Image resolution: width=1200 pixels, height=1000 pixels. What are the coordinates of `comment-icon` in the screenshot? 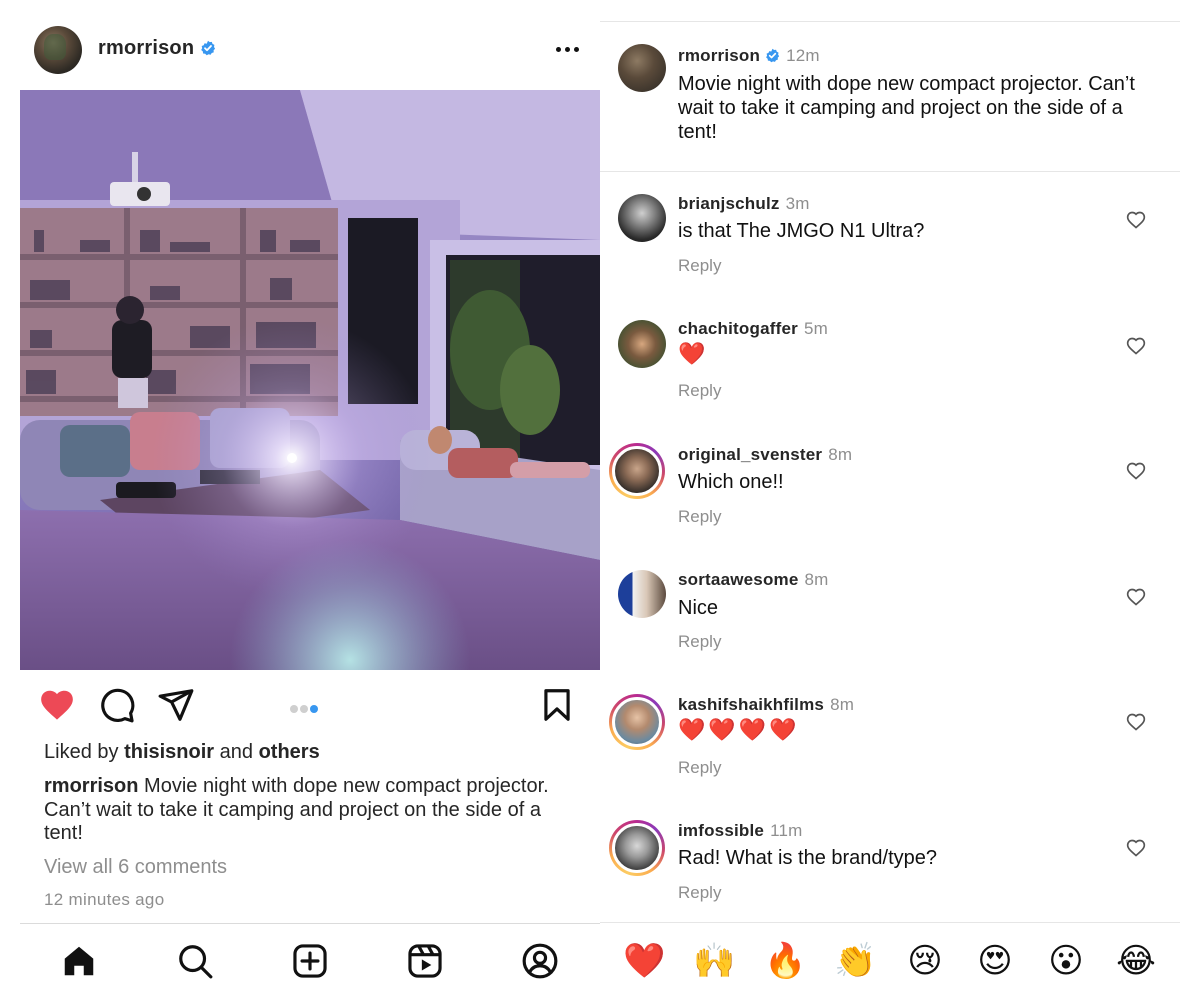 It's located at (117, 705).